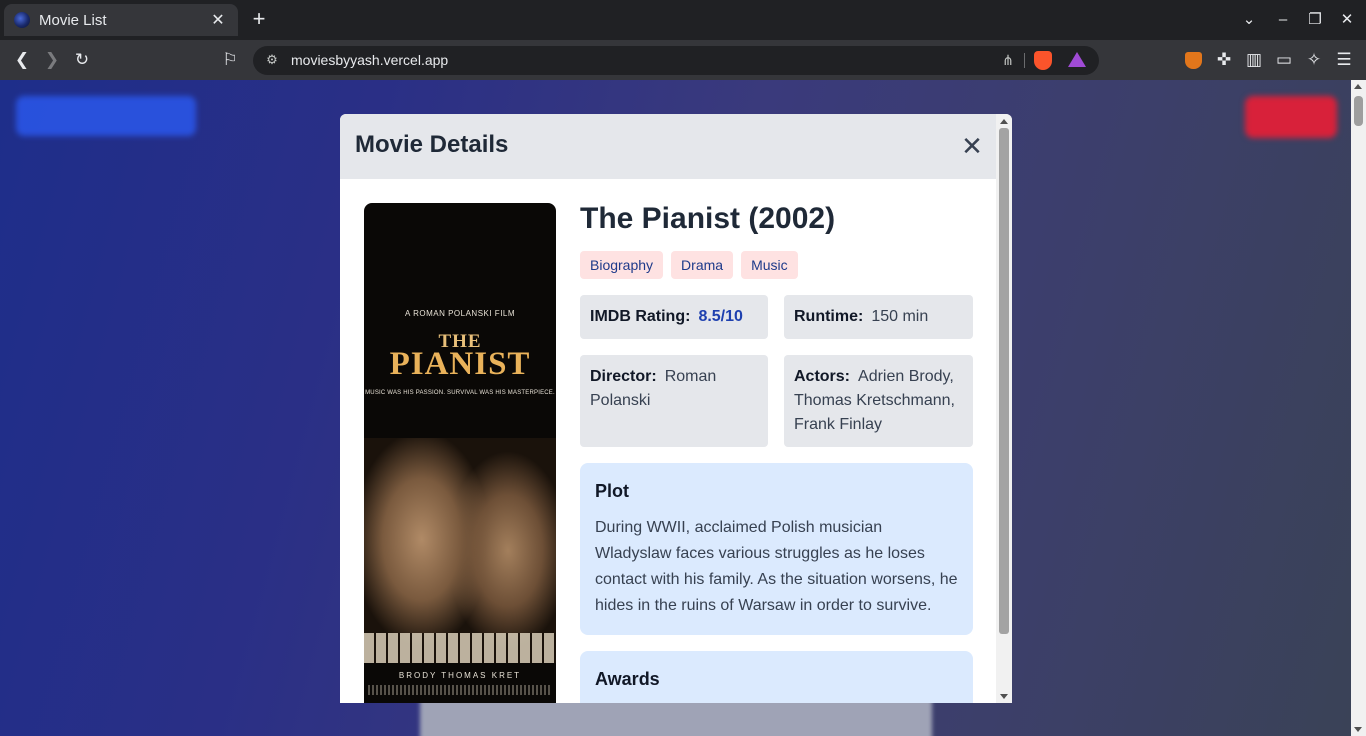 This screenshot has height=736, width=1366. What do you see at coordinates (259, 20) in the screenshot?
I see `new-tab-button: +` at bounding box center [259, 20].